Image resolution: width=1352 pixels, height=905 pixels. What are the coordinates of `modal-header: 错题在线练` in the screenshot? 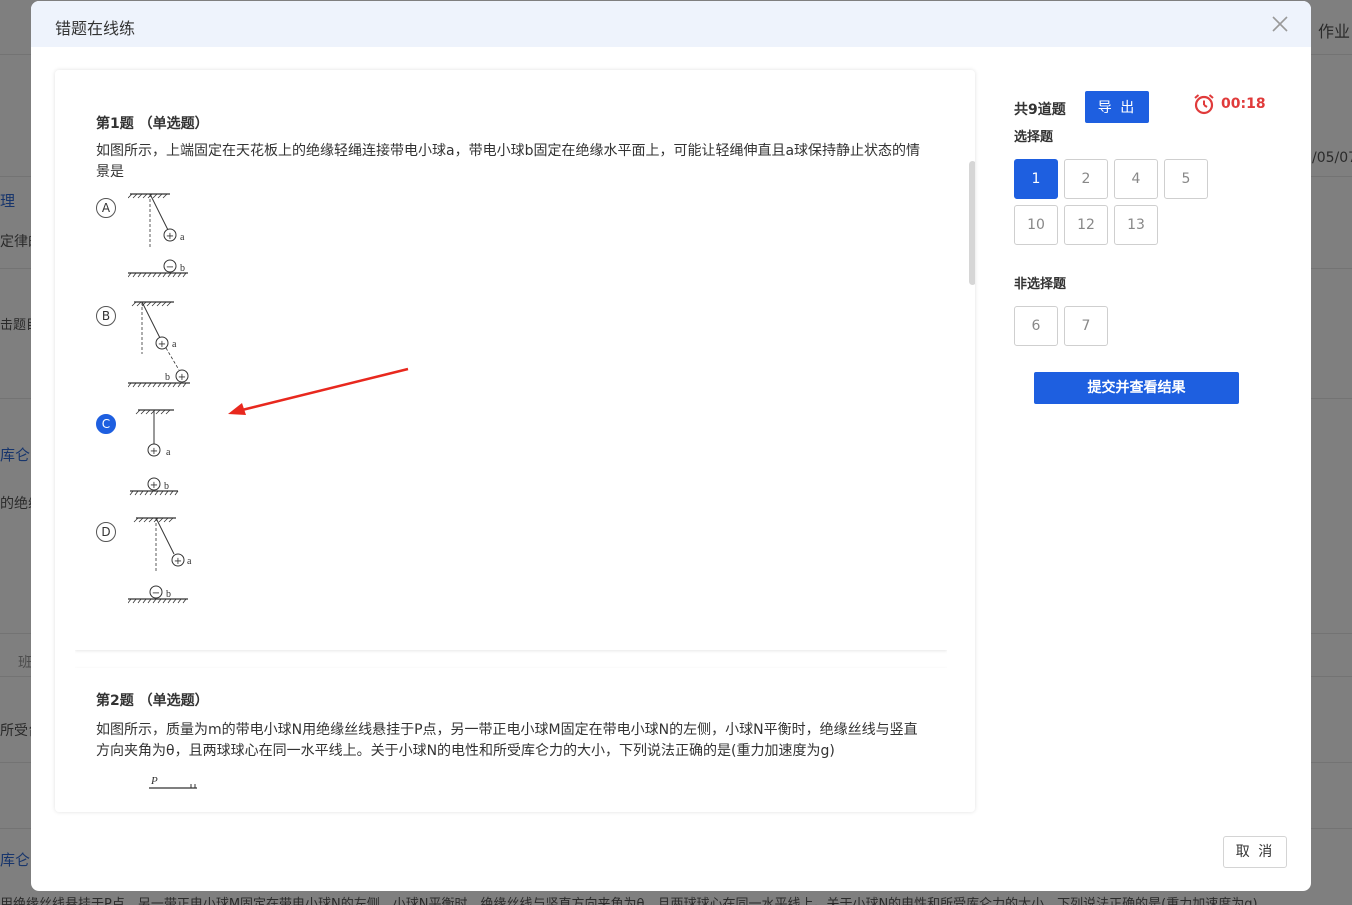 It's located at (671, 24).